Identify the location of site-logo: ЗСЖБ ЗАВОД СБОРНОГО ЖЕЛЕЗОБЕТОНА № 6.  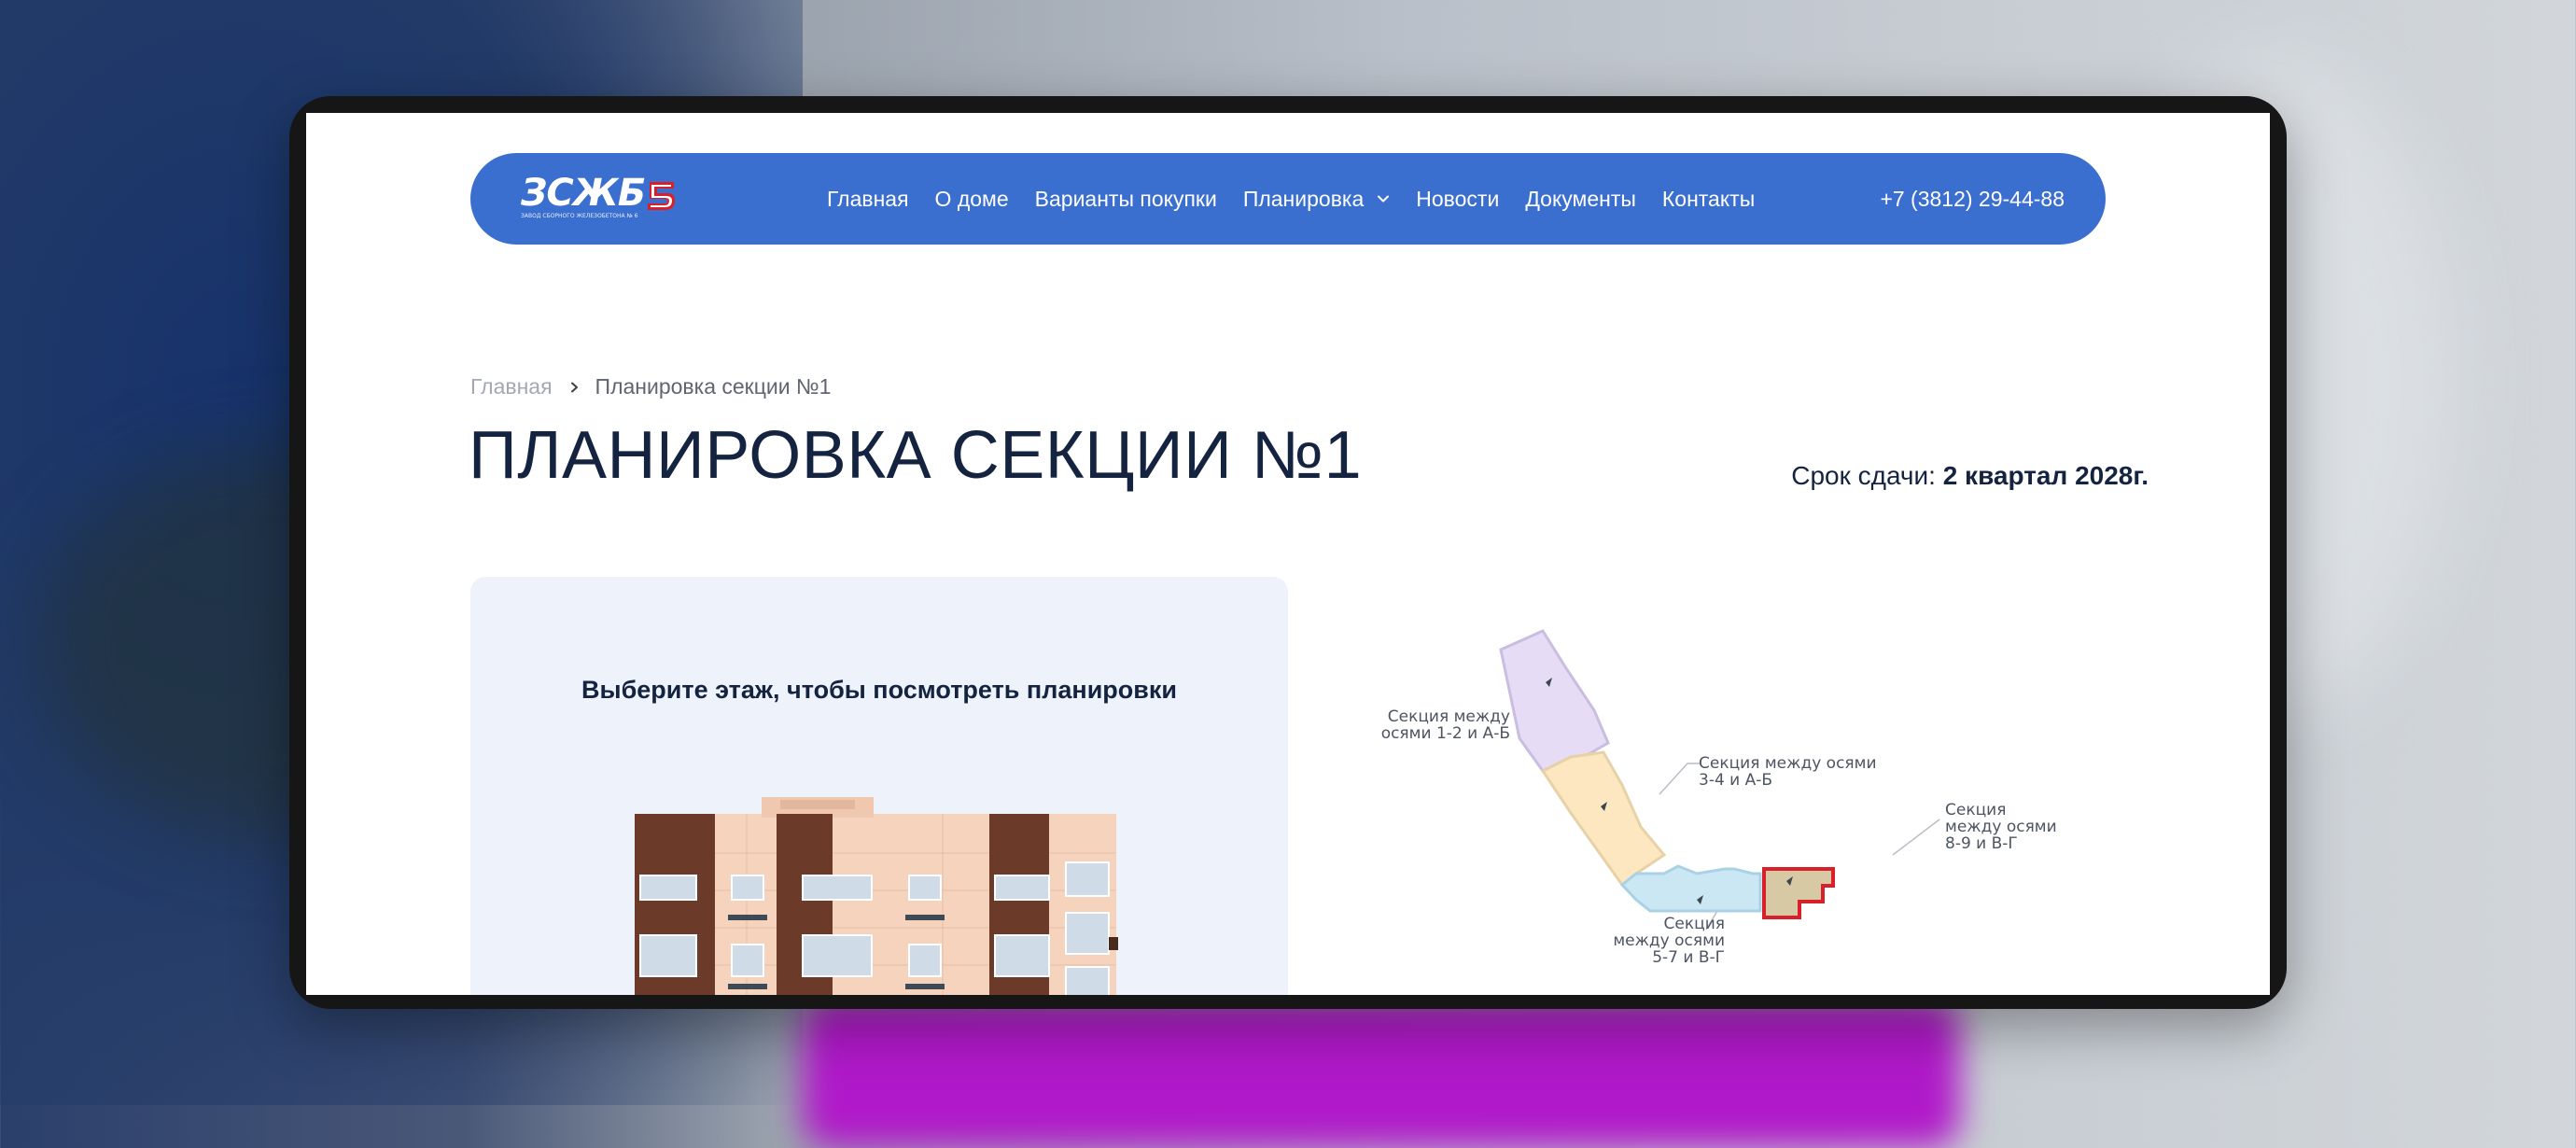
(600, 195).